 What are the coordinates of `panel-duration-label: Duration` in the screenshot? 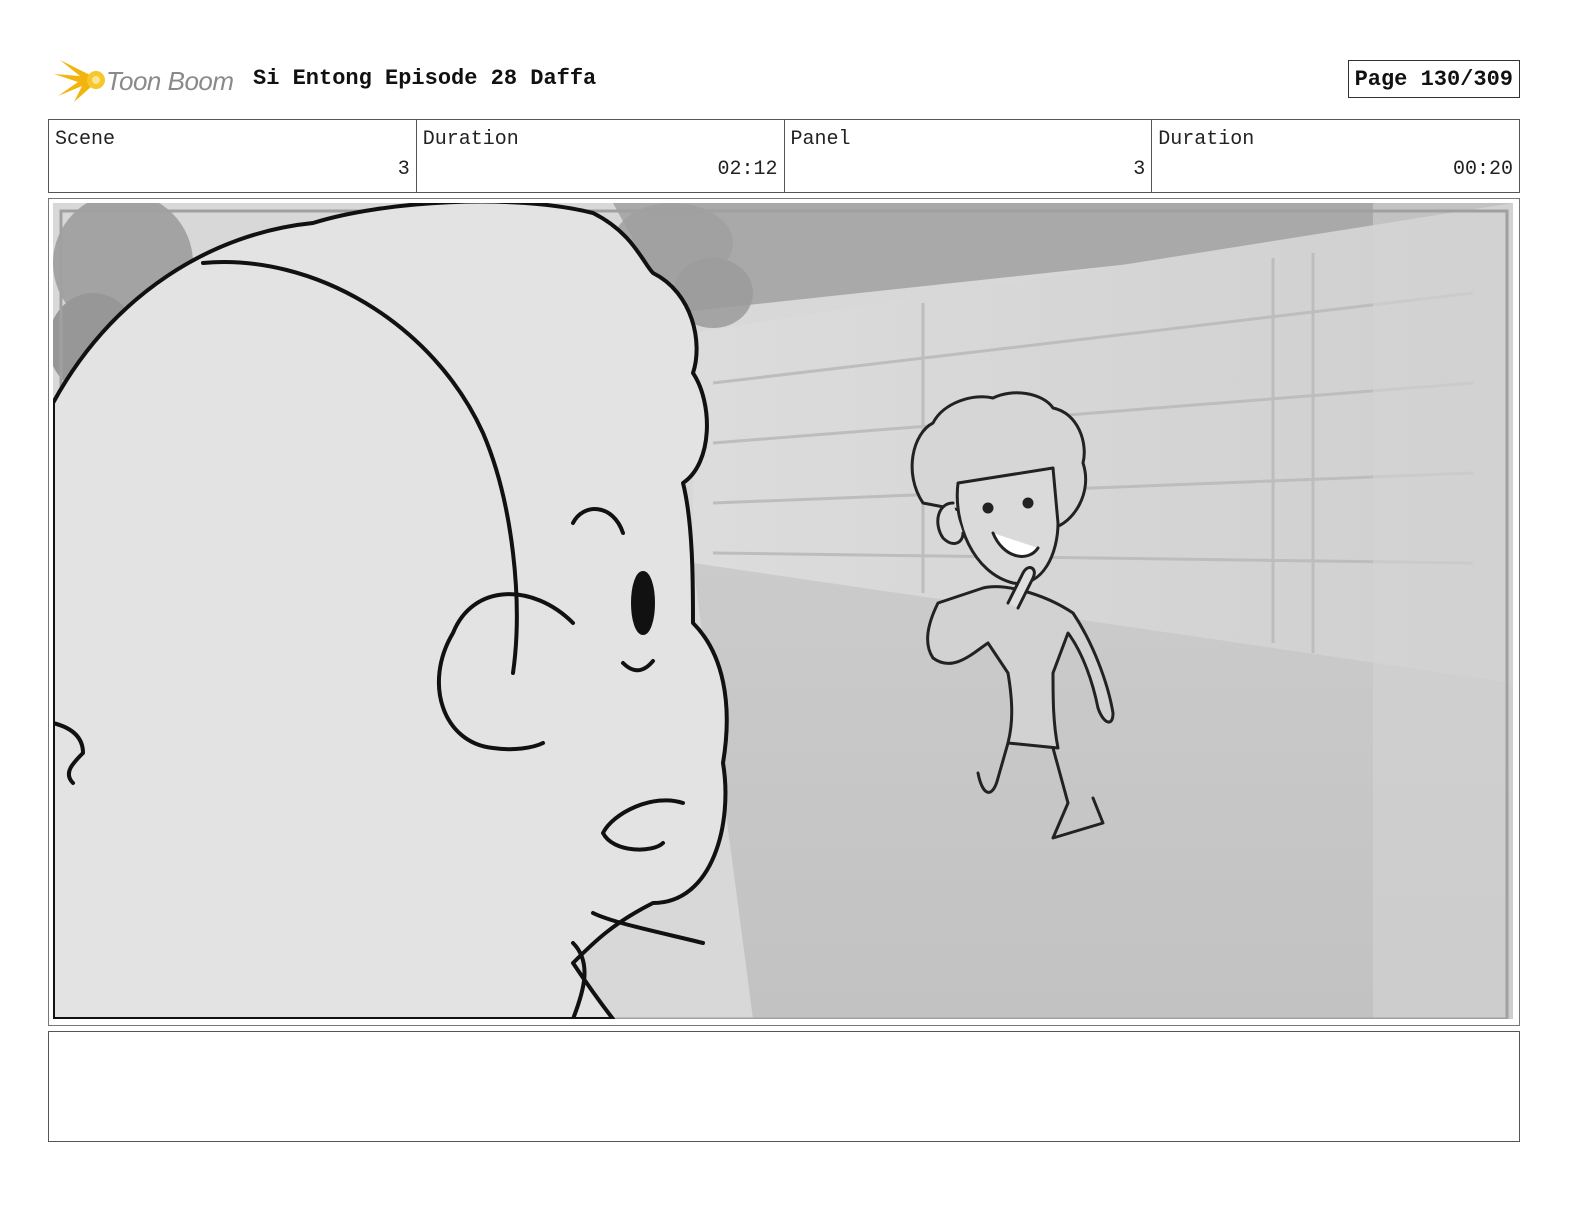 It's located at (1206, 139).